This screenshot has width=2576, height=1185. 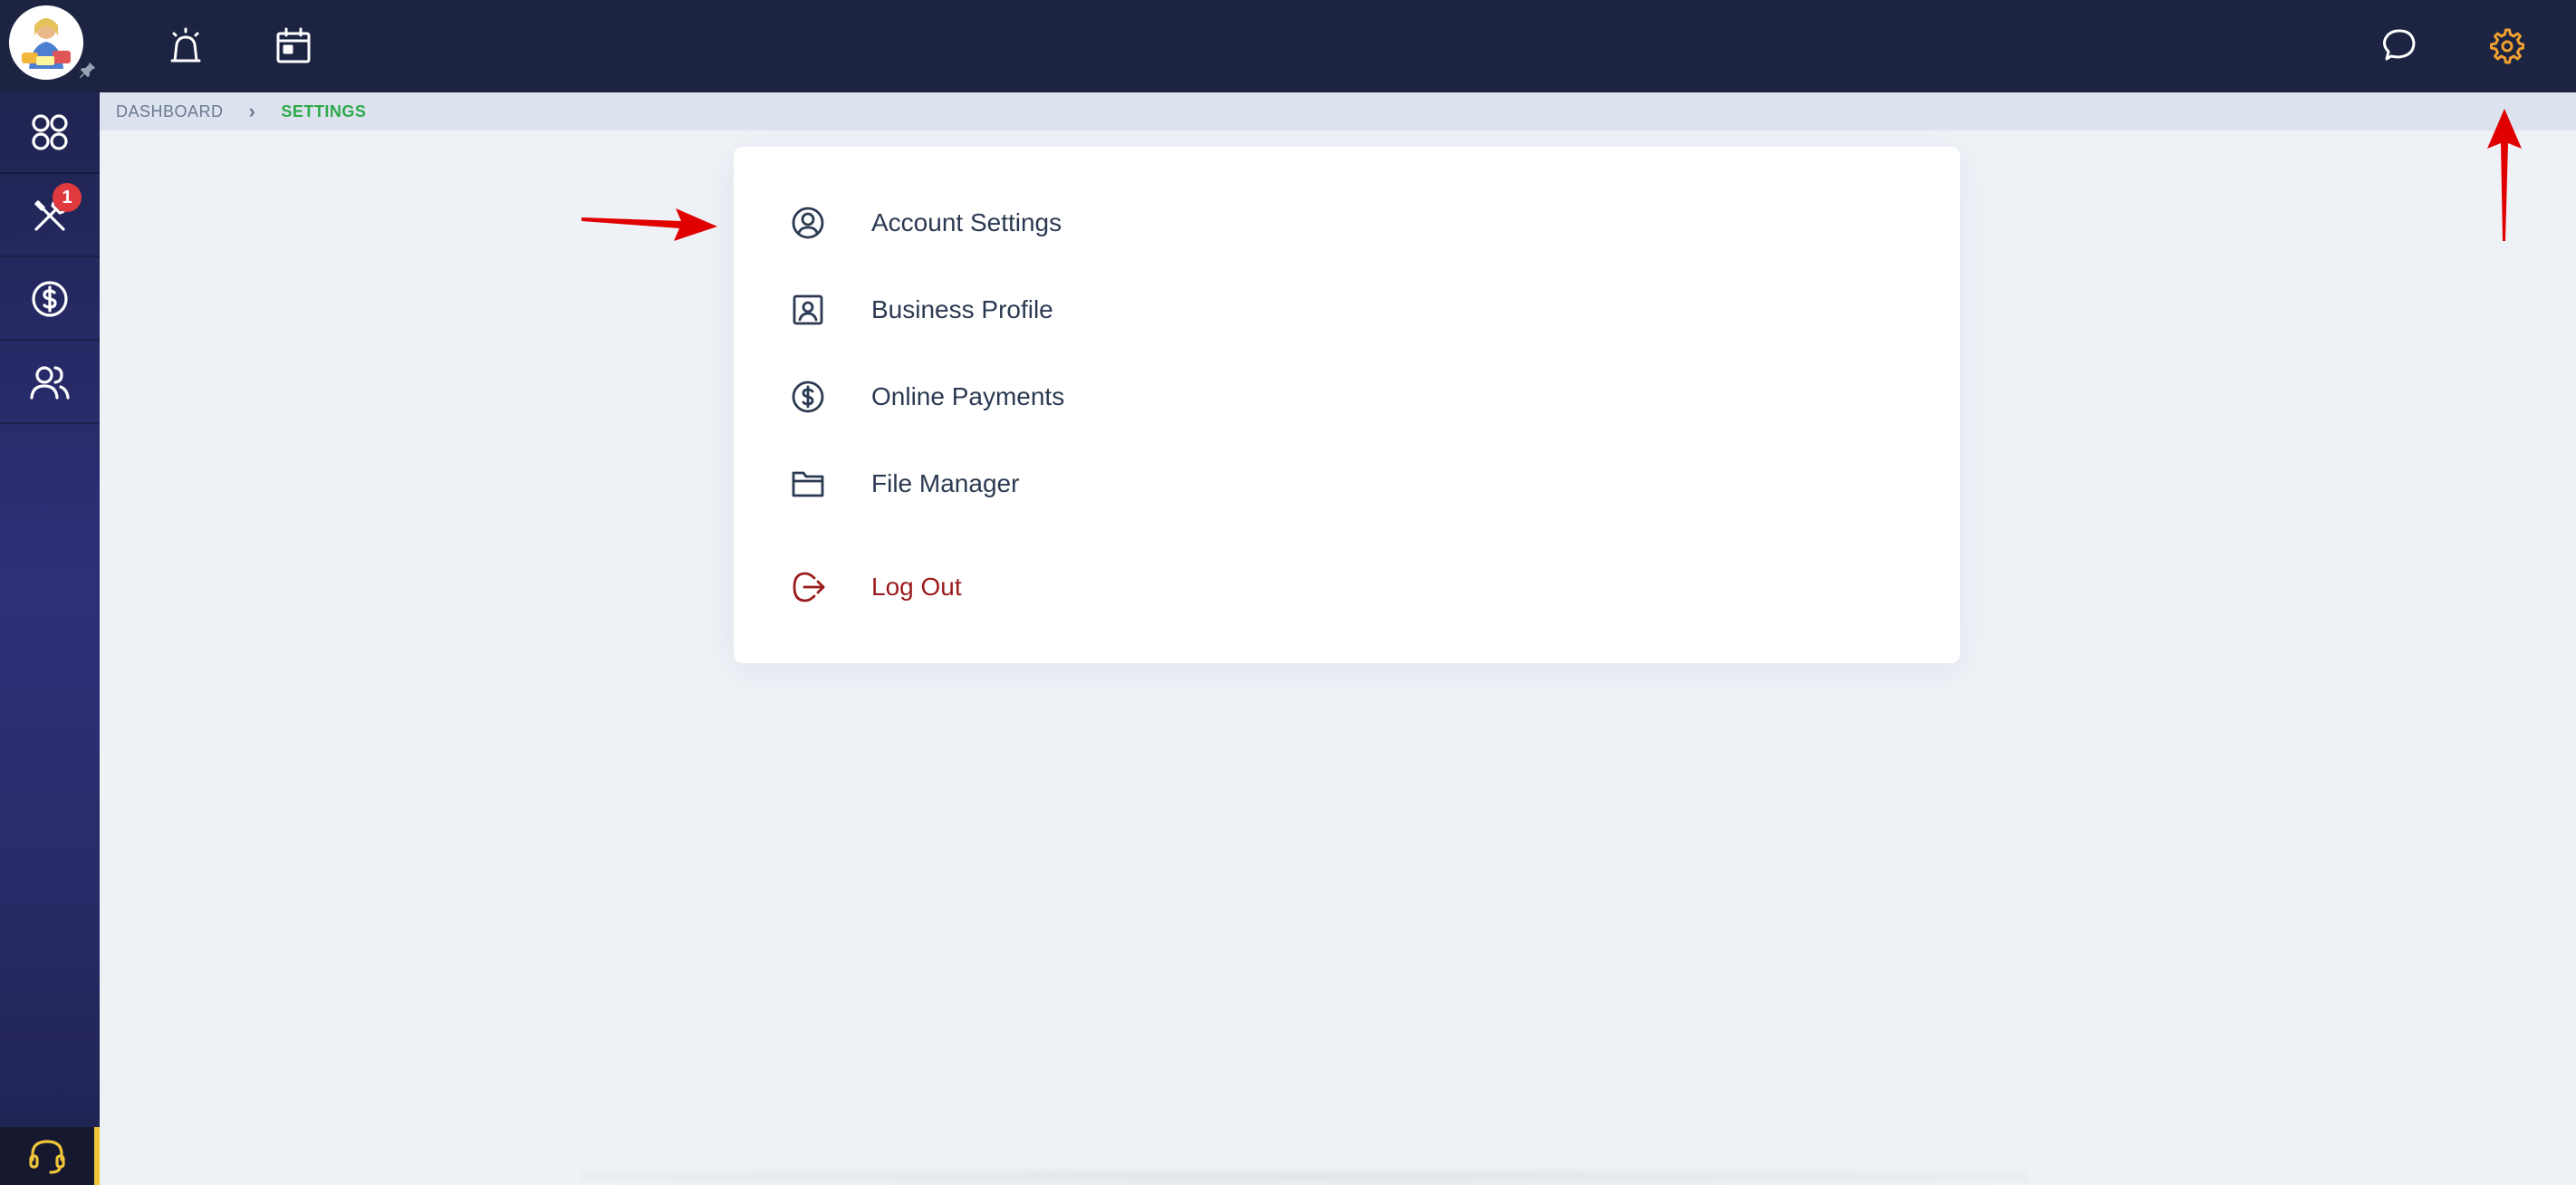 I want to click on menu-item-label: Online Payments, so click(x=968, y=396).